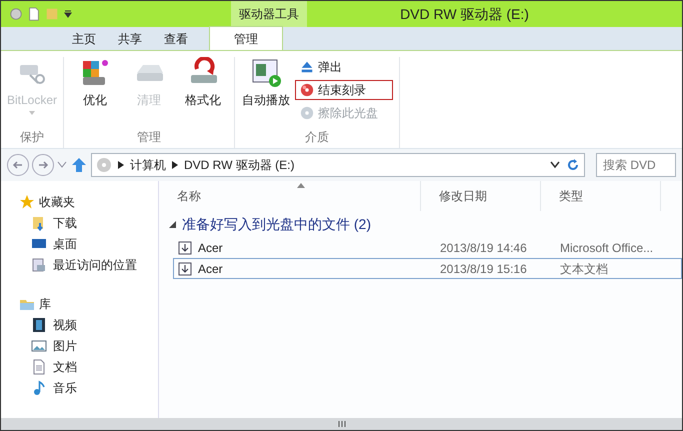  What do you see at coordinates (239, 165) in the screenshot?
I see `breadcrumb: DVD RW 驱动器 (E:)` at bounding box center [239, 165].